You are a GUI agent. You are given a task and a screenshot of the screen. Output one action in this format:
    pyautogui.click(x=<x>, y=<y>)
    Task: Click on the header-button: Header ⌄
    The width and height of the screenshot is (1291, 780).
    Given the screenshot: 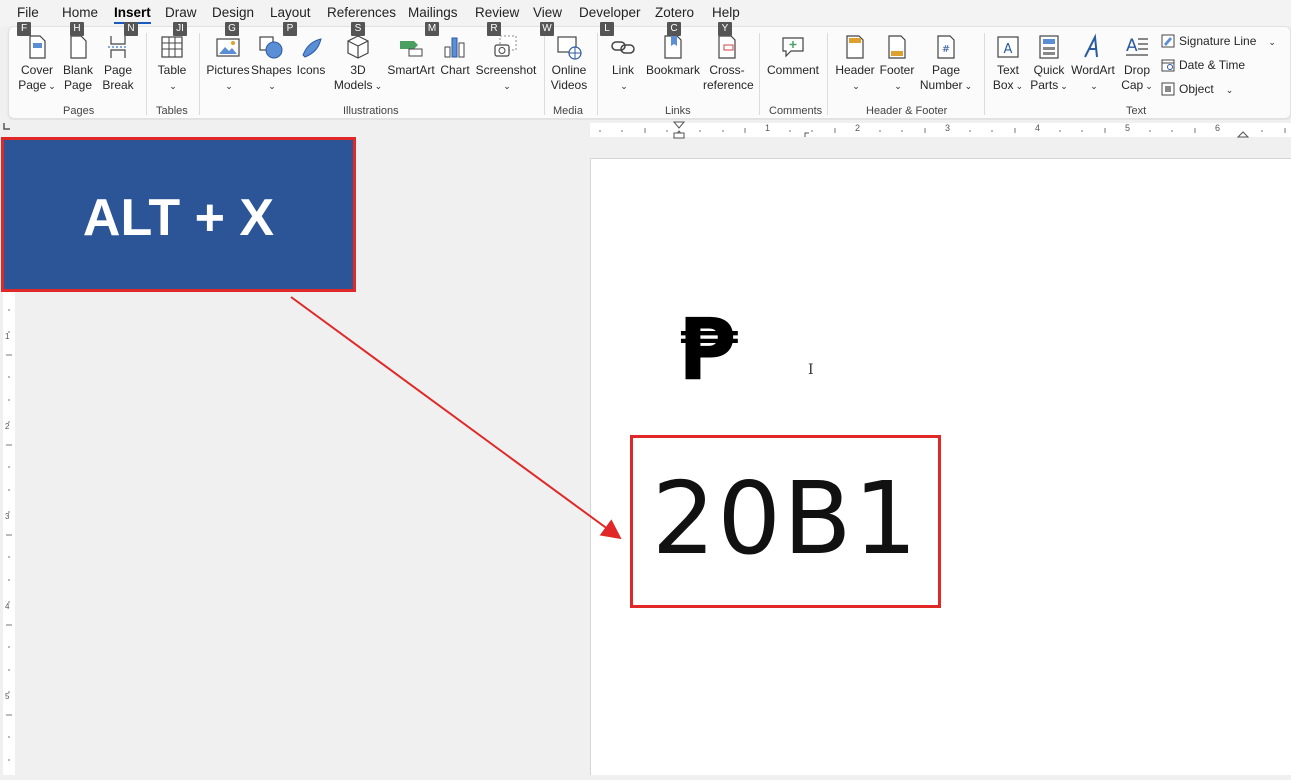 What is the action you would take?
    pyautogui.click(x=855, y=63)
    